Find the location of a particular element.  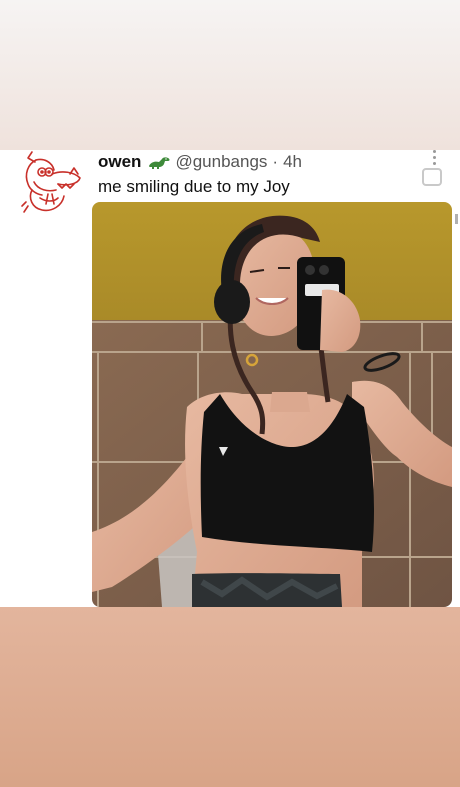

avatar is located at coordinates (52, 184).